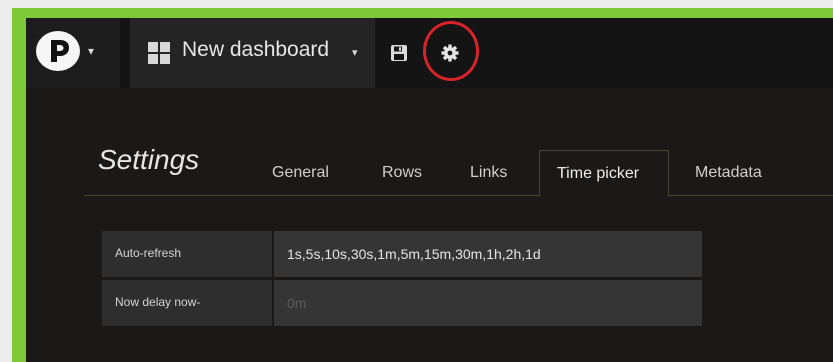 This screenshot has height=362, width=833. I want to click on auto-refresh-input, so click(488, 254).